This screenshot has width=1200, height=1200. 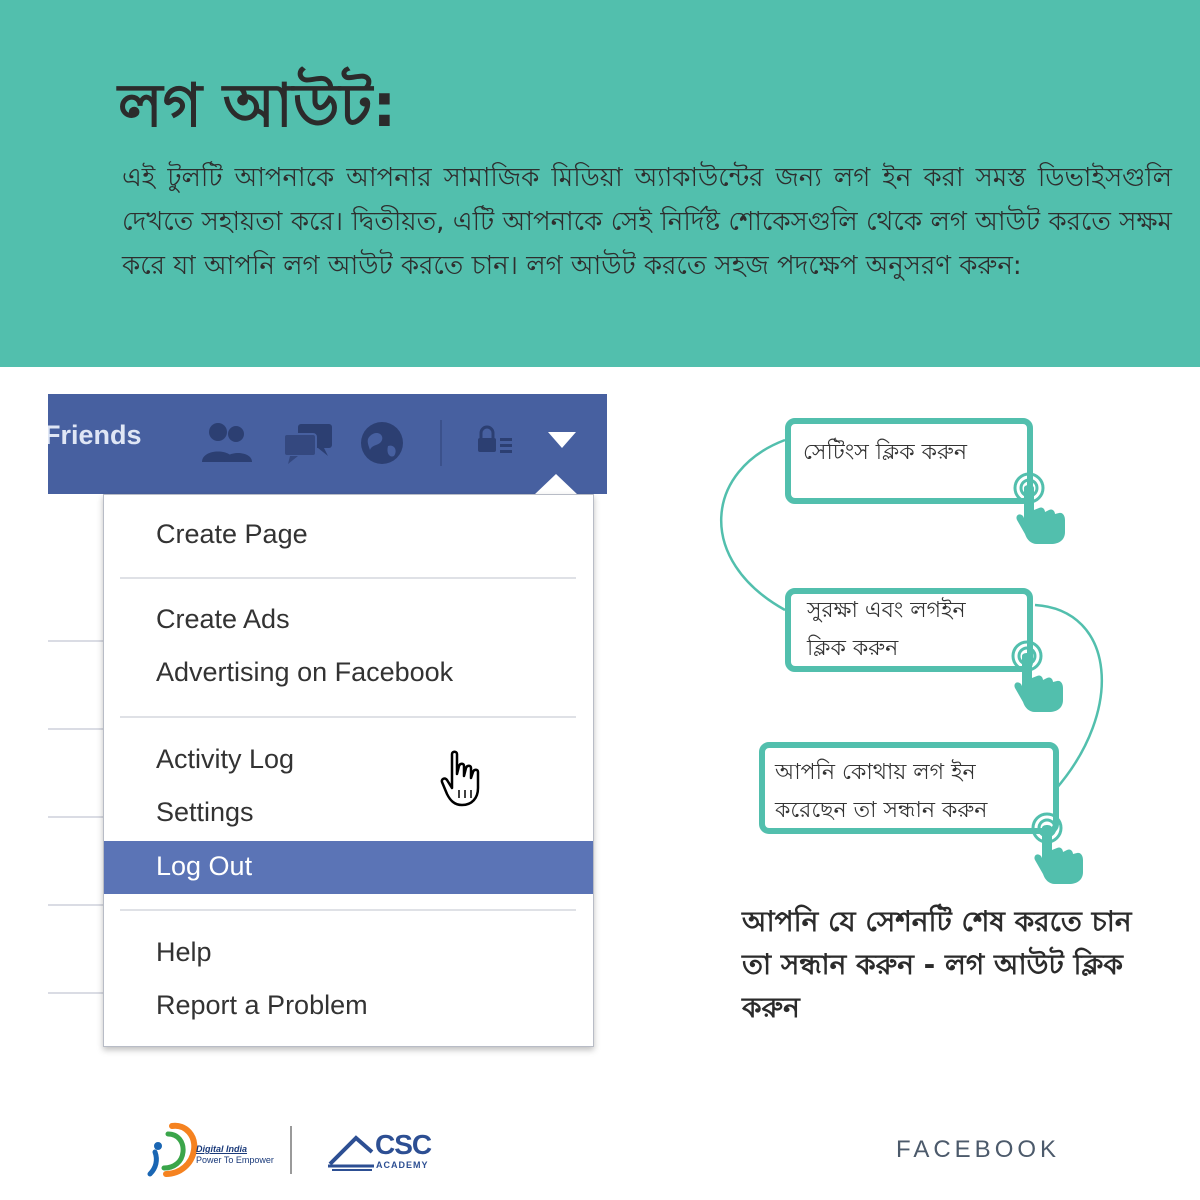 What do you see at coordinates (460, 778) in the screenshot?
I see `pointer-hand-icon` at bounding box center [460, 778].